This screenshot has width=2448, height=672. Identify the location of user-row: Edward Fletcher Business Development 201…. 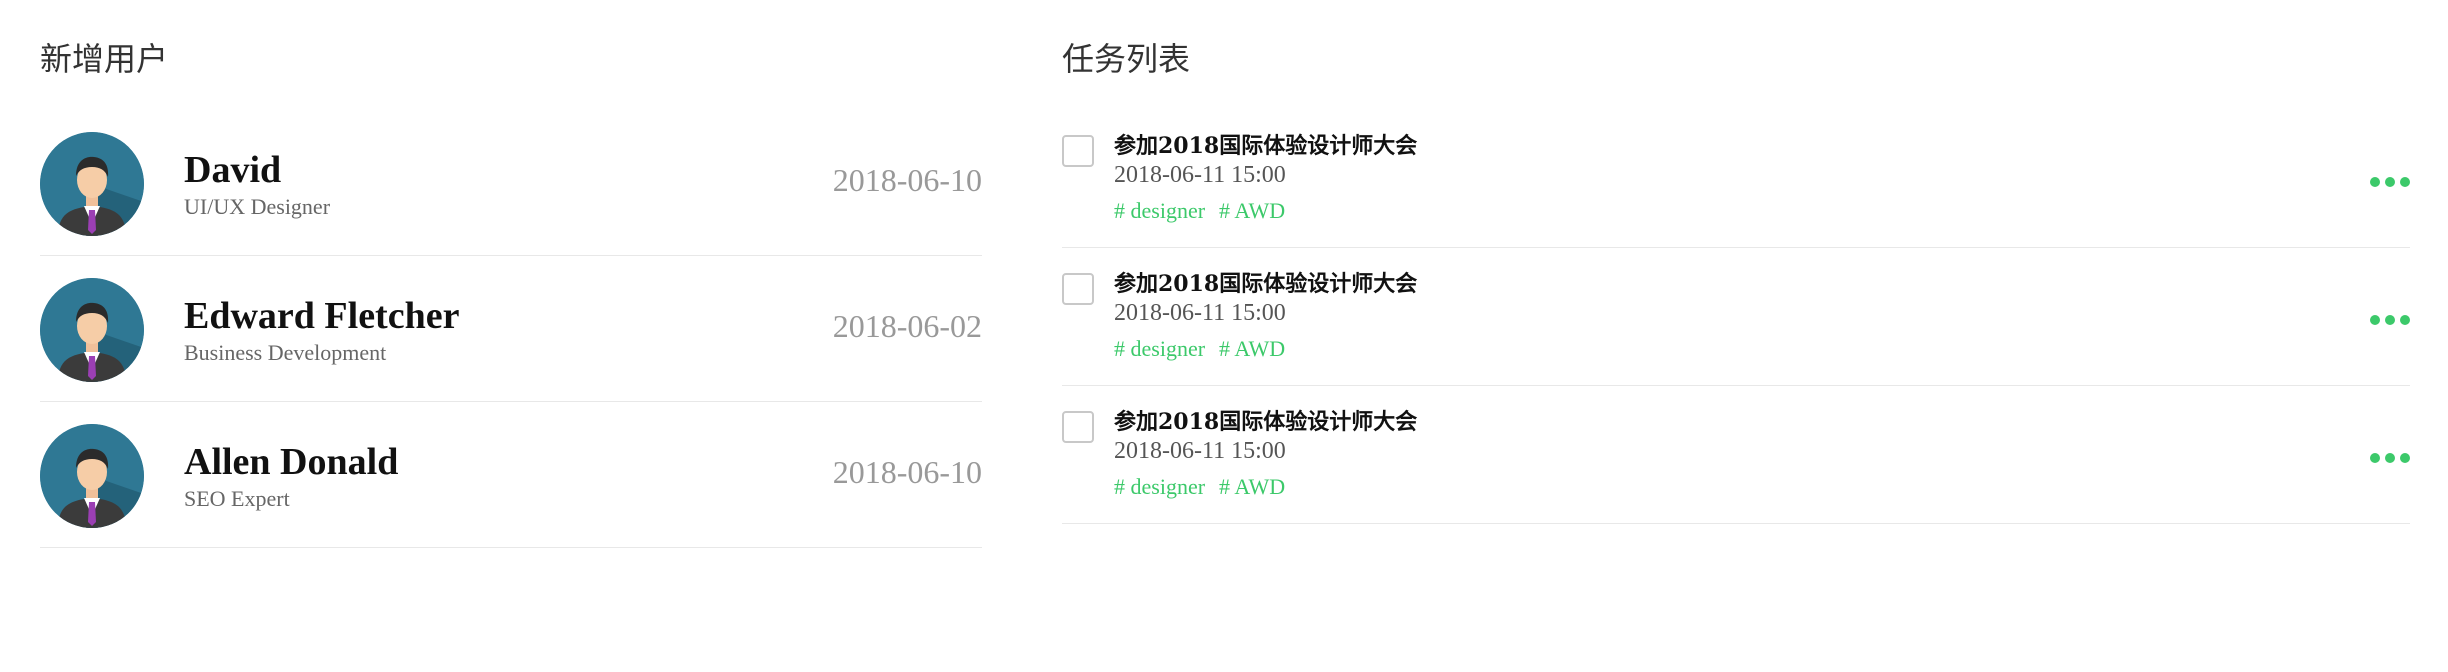
(511, 329).